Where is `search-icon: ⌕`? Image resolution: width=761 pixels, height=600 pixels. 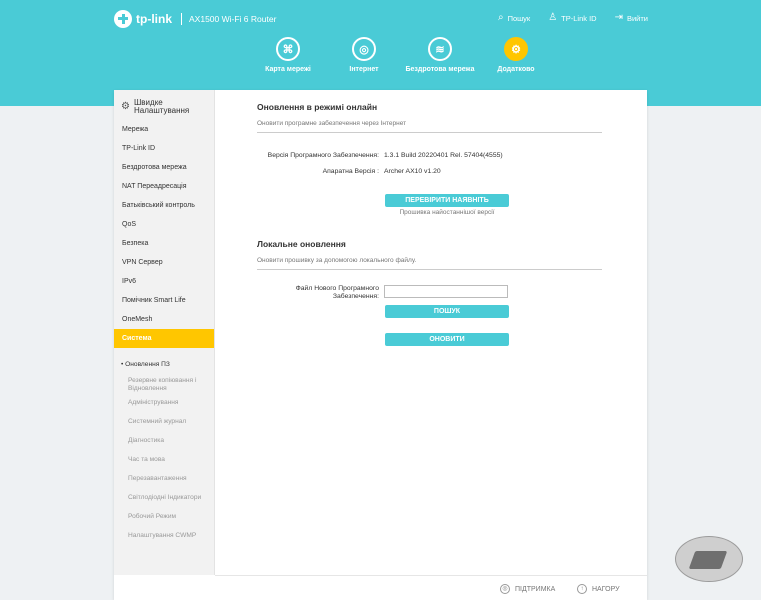
search-icon: ⌕ is located at coordinates (500, 17).